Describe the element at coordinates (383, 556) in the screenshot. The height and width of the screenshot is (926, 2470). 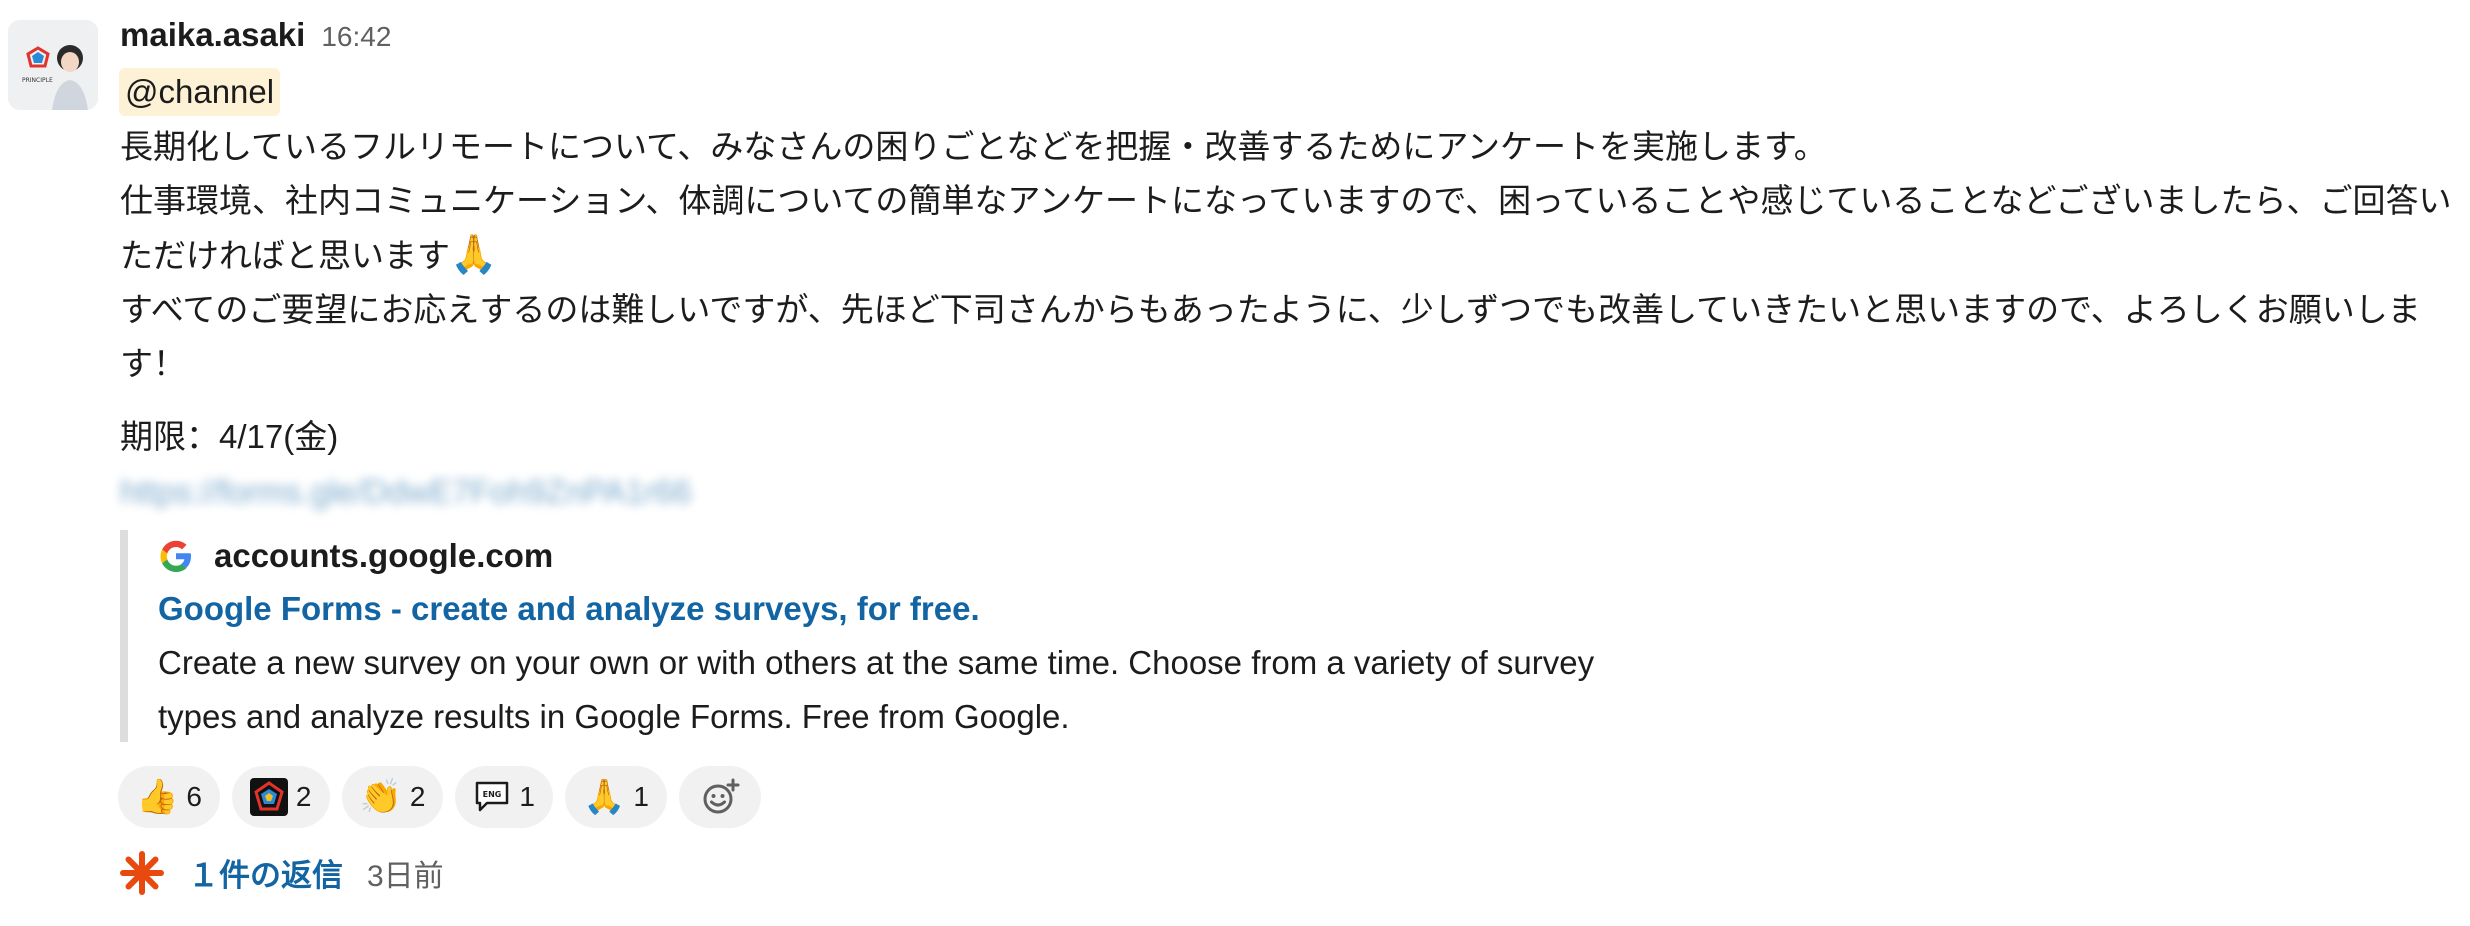
I see `preview-site-name: accounts.google.com` at that location.